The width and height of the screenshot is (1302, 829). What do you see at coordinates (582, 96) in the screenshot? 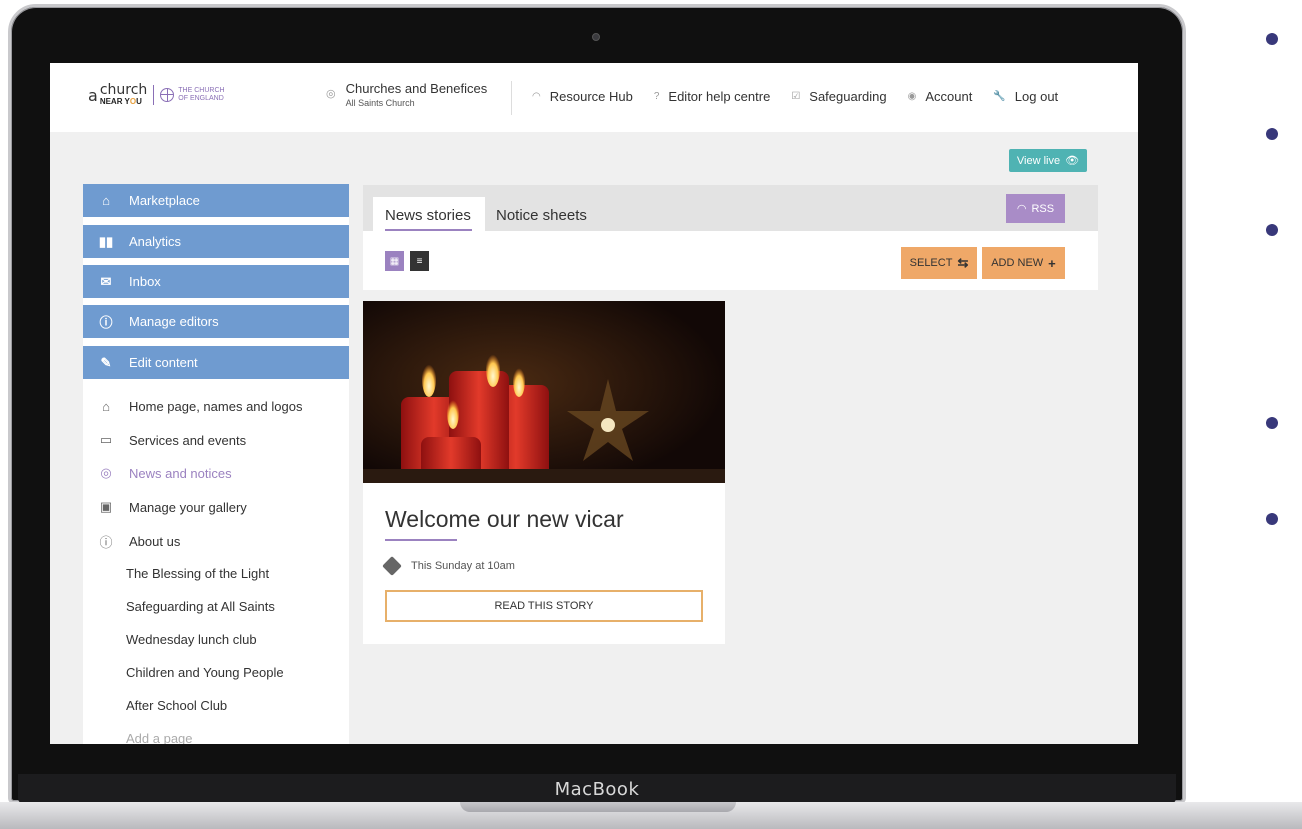
I see `nav-resource-hub: ◠ Resource Hub` at bounding box center [582, 96].